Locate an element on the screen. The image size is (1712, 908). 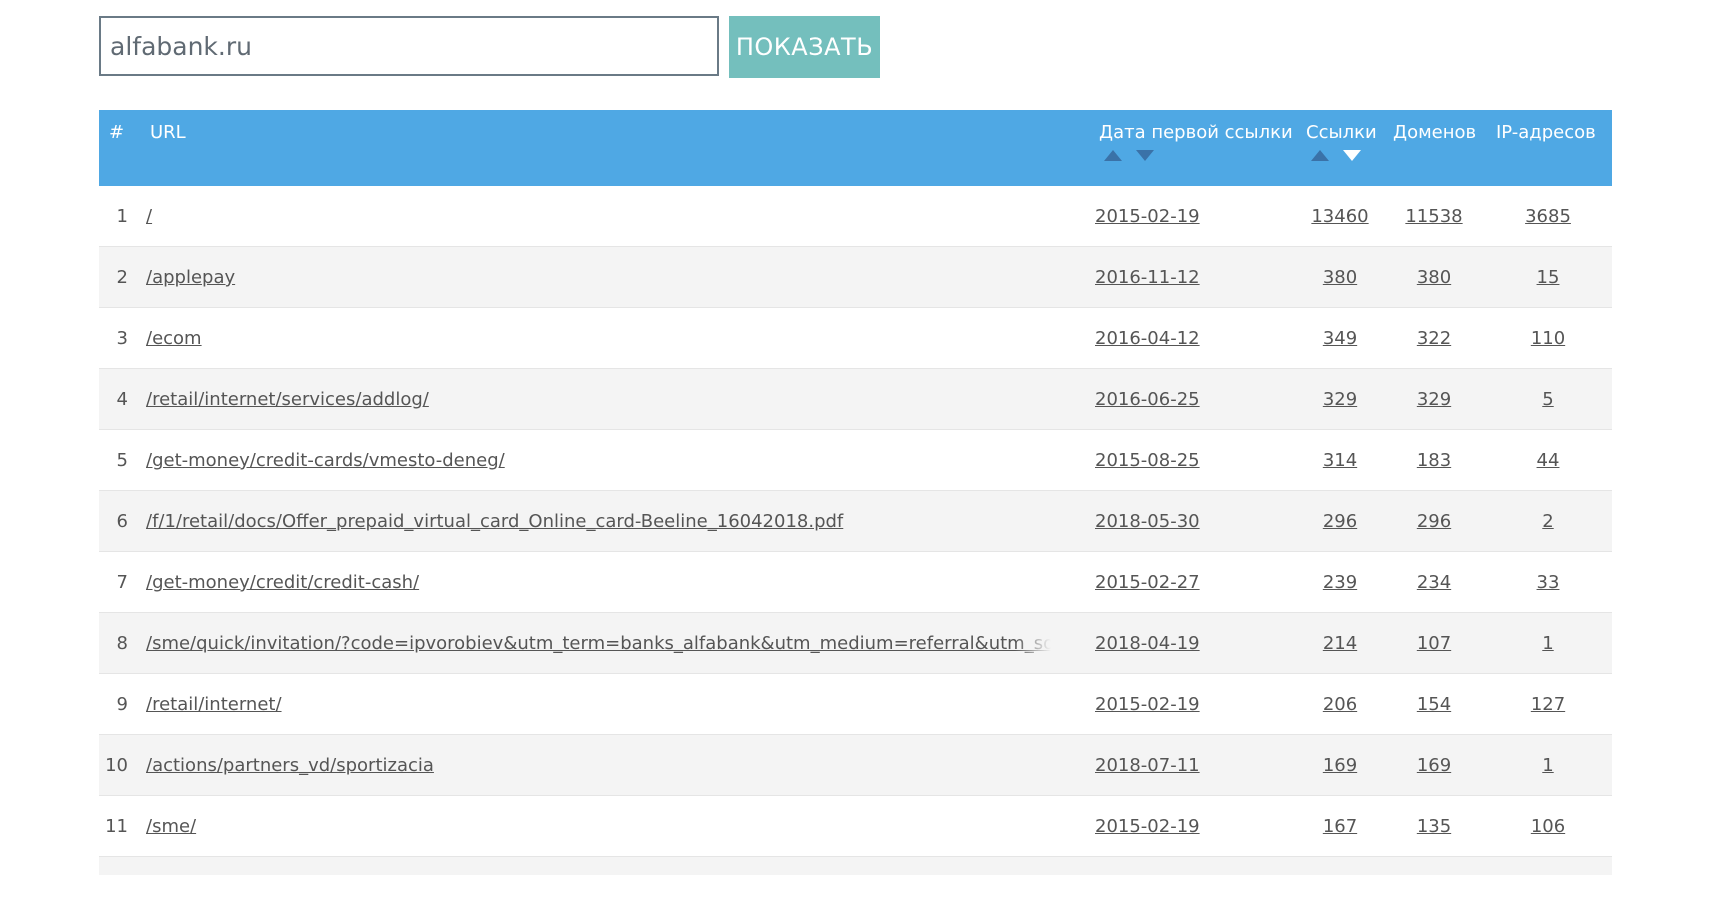
row-domains-cell: 234 is located at coordinates (1434, 582).